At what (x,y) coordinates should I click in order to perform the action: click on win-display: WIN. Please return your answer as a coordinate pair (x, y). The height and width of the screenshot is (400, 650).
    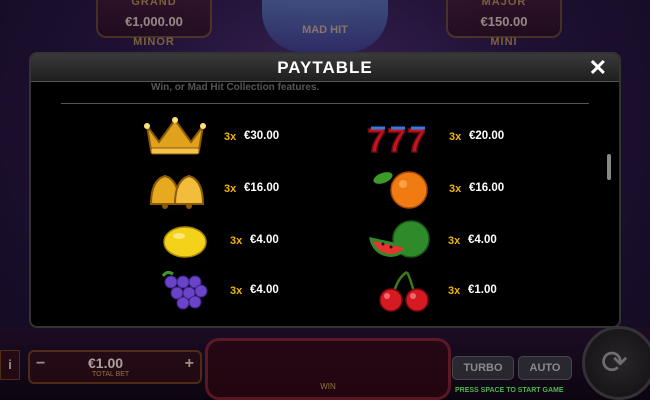
    Looking at the image, I should click on (328, 369).